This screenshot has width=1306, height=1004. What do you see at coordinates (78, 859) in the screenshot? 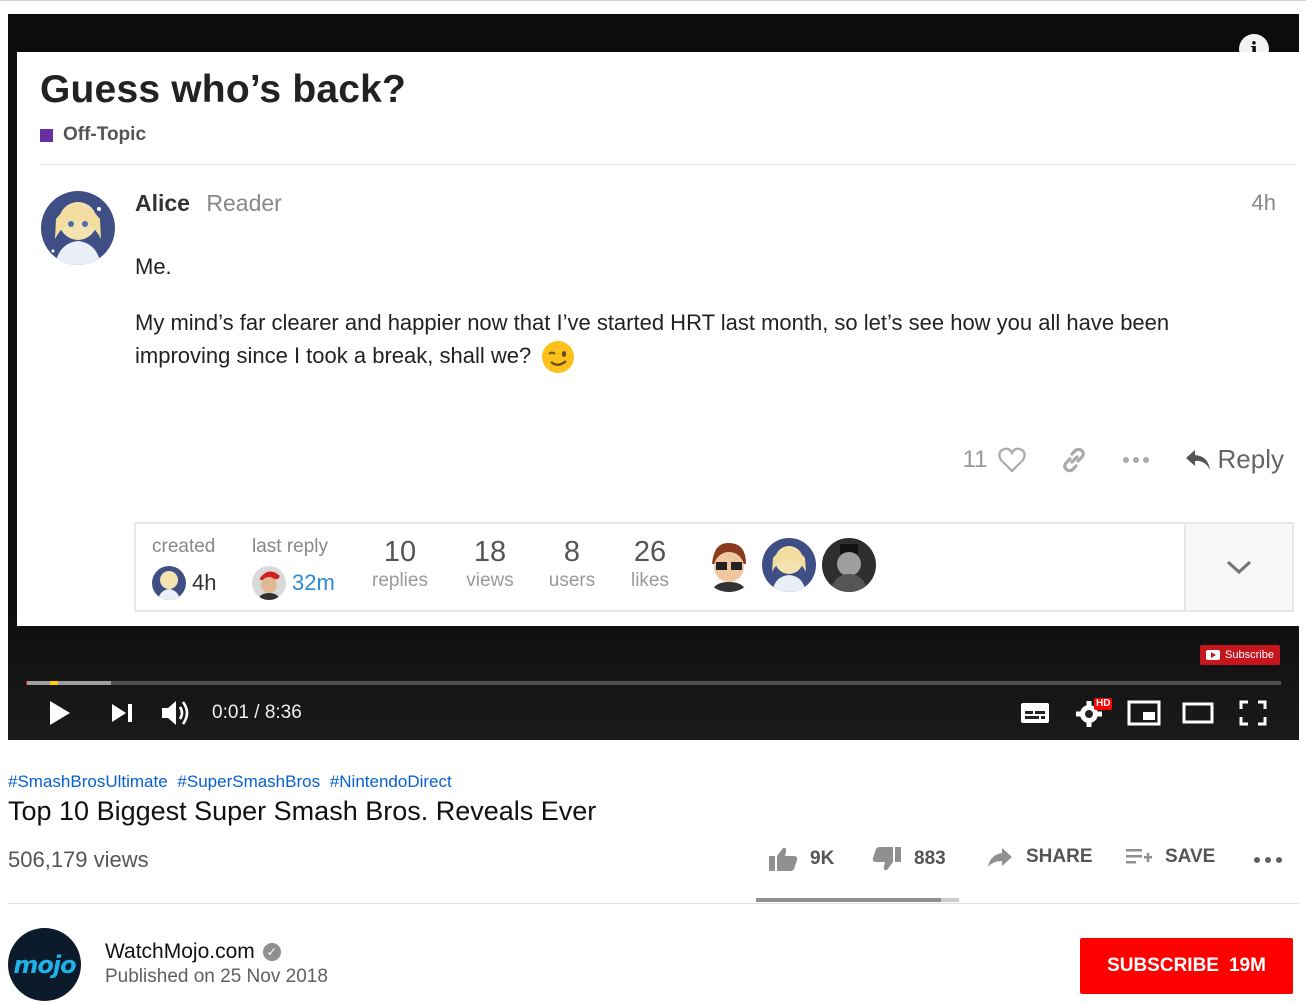
I see `view-count: 506,179 views` at bounding box center [78, 859].